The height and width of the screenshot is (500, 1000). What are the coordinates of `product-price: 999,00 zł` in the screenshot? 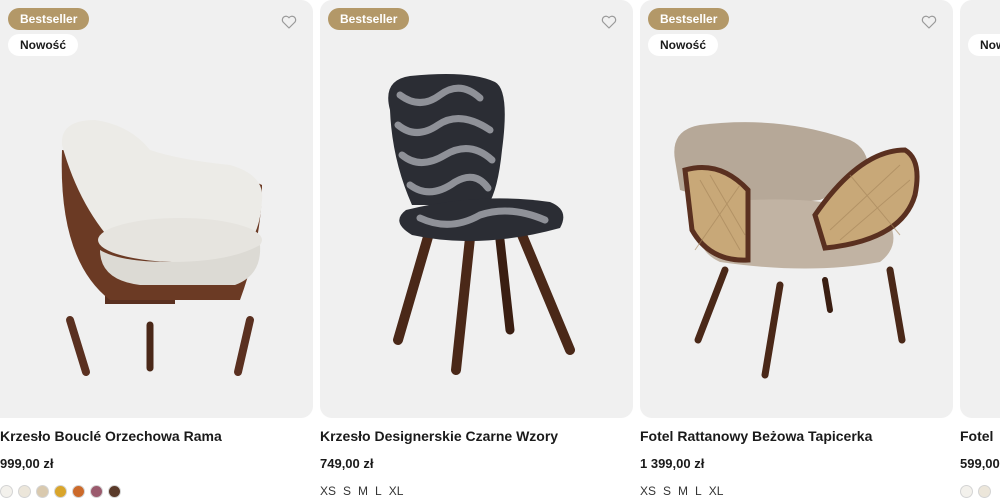 It's located at (27, 463).